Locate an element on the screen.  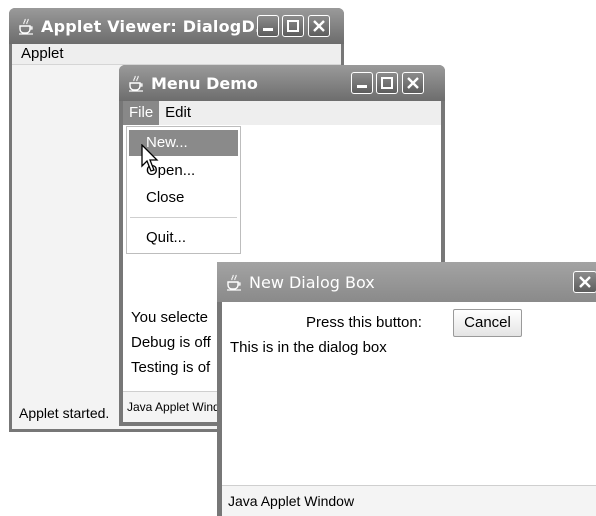
menu-edit: Edit is located at coordinates (178, 113).